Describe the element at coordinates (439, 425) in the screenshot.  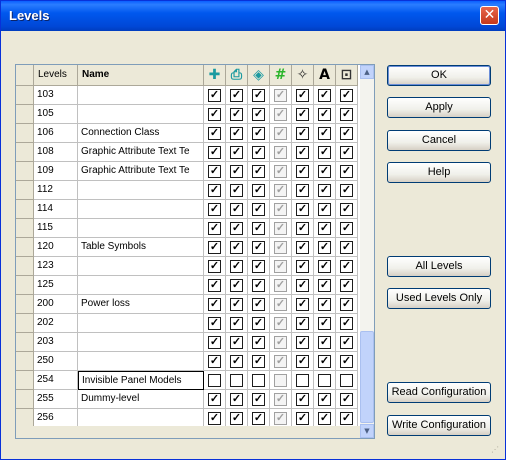
I see `write-configuration-button: Write Configuration` at that location.